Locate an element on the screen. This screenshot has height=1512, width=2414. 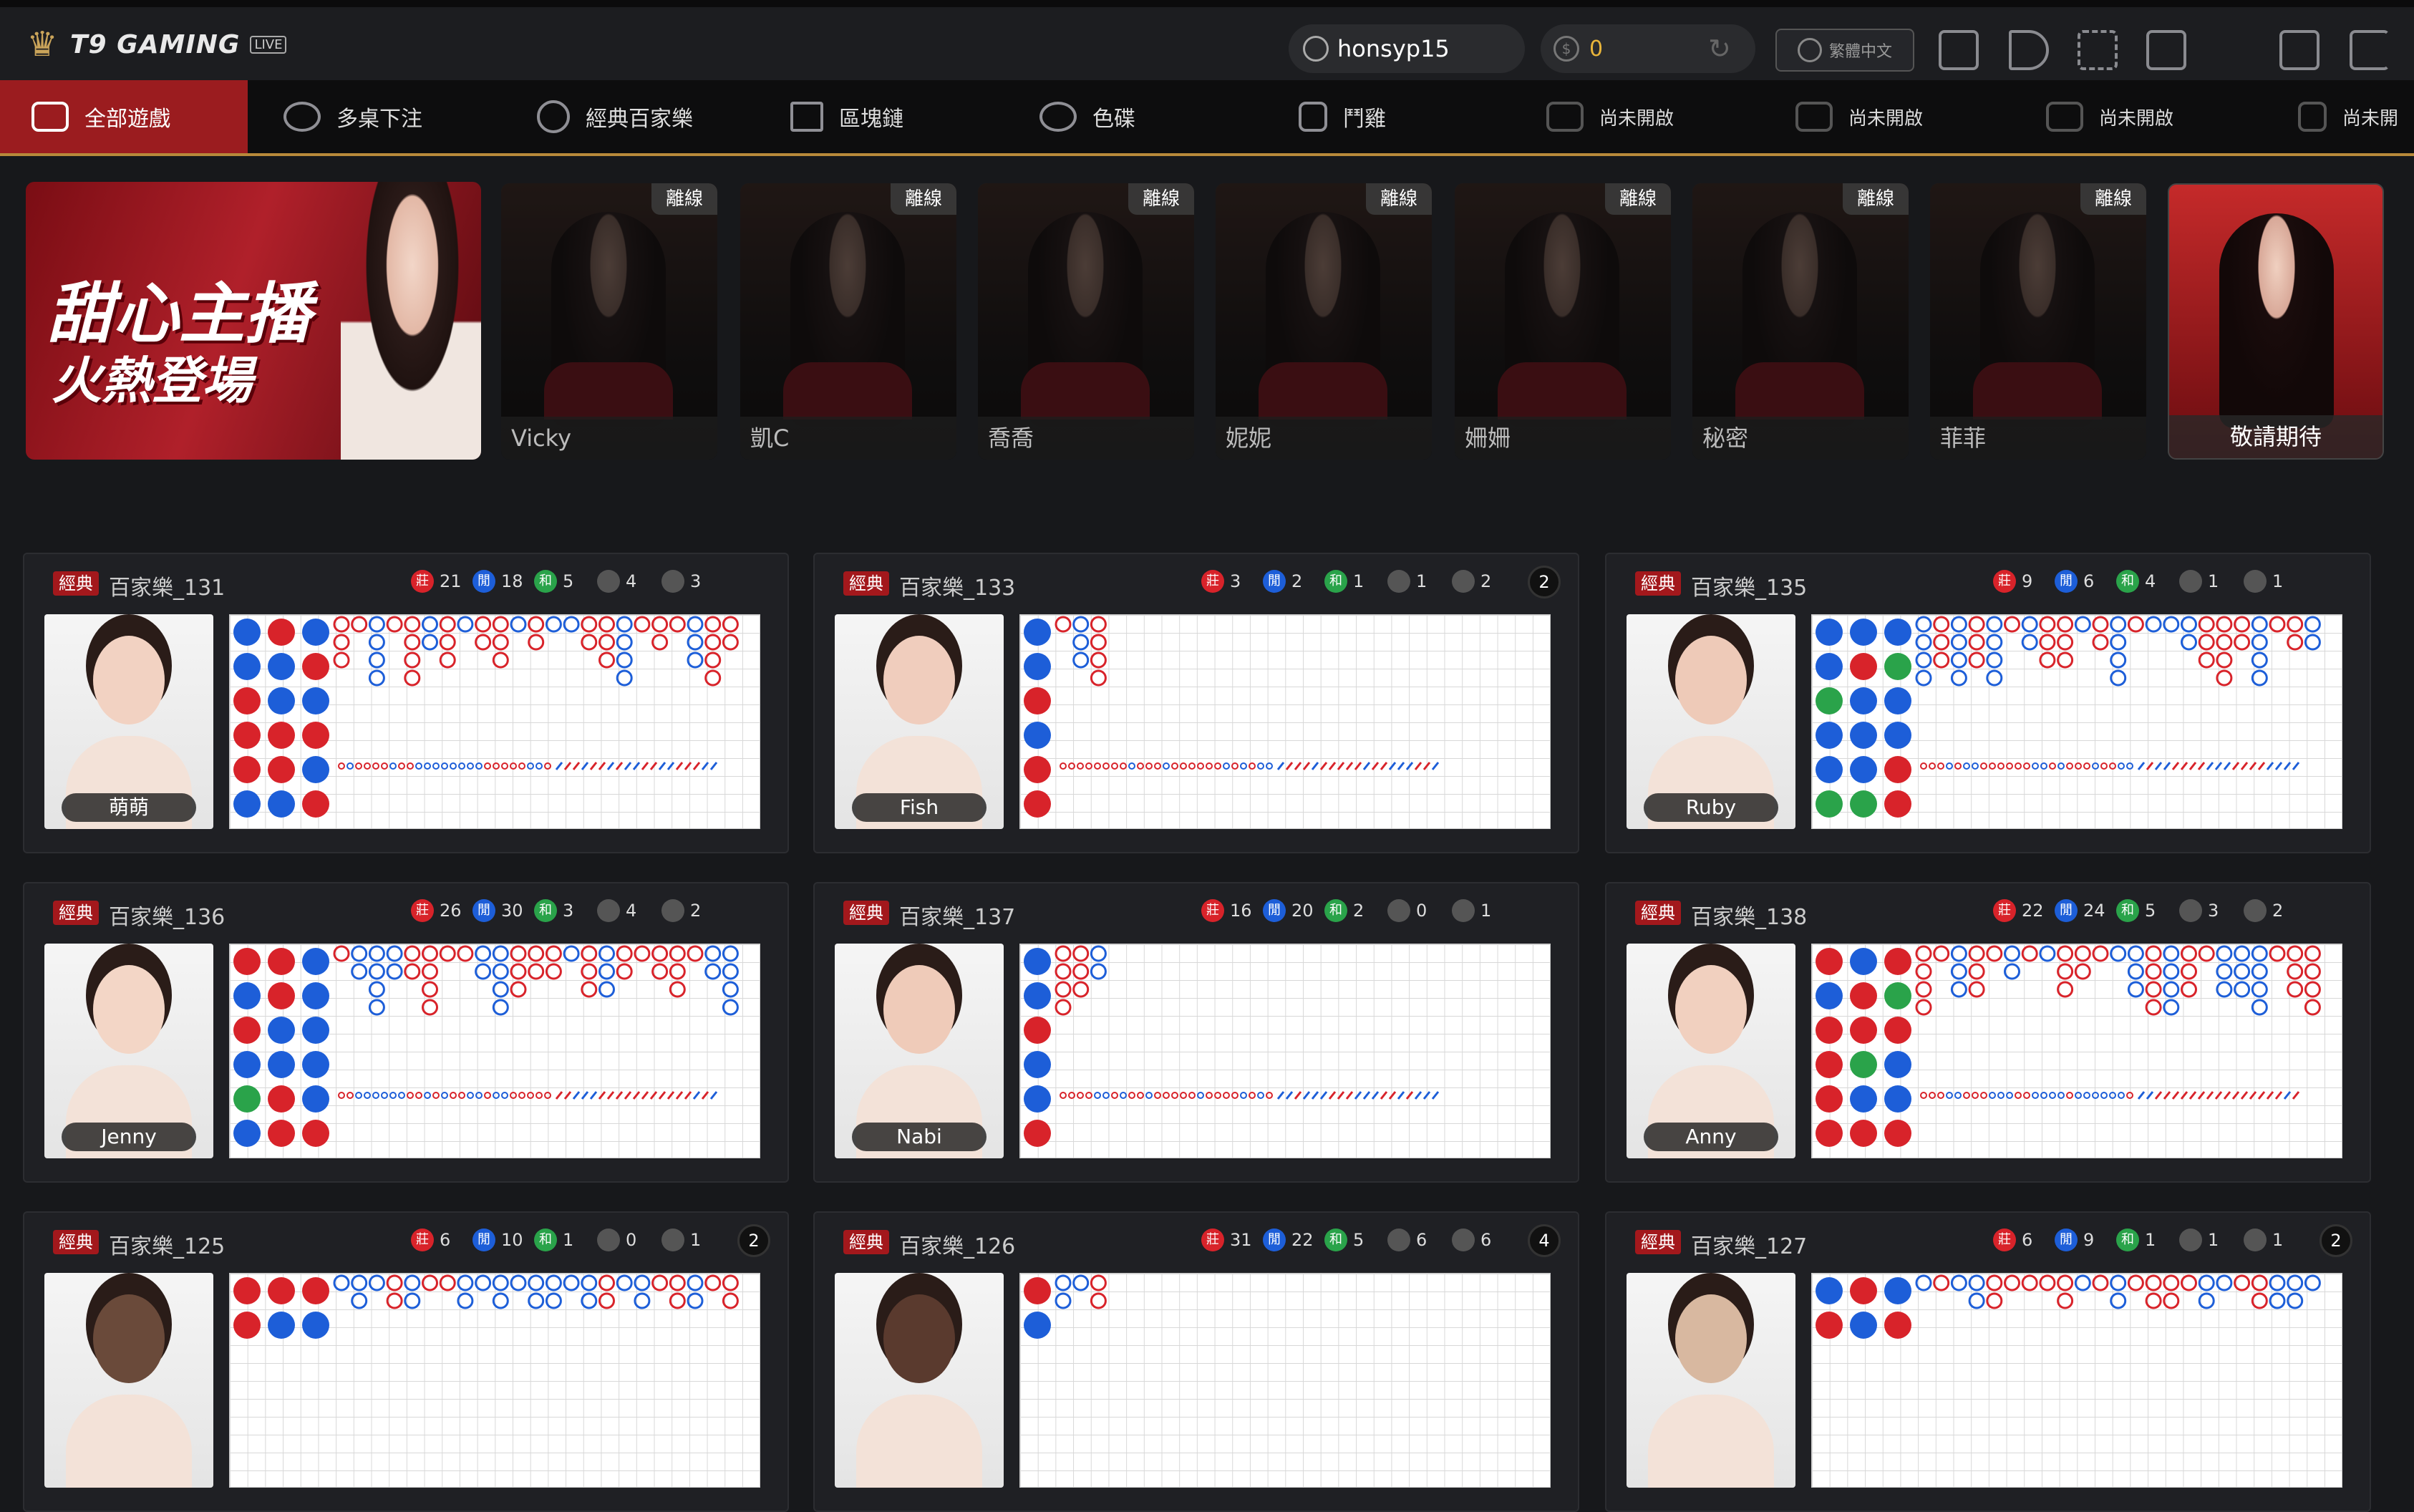
host-card: 離線 秘密 is located at coordinates (1800, 321).